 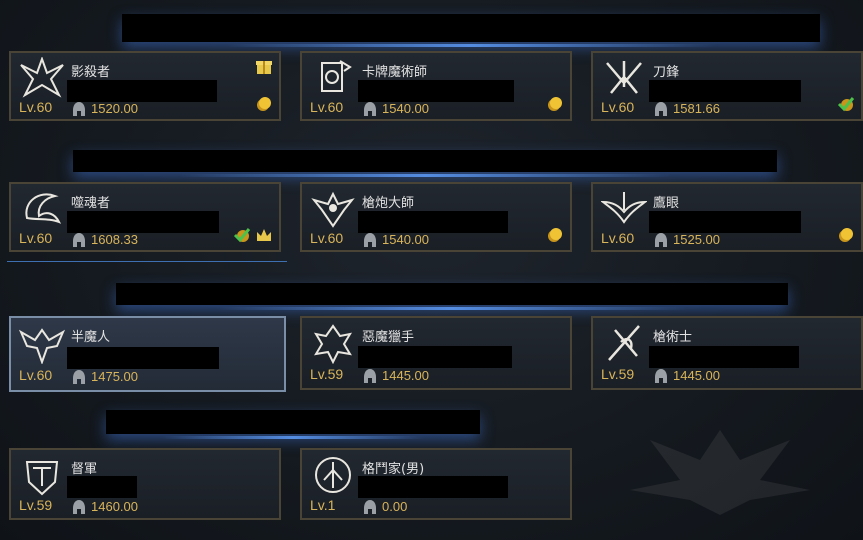 What do you see at coordinates (42, 346) in the screenshot?
I see `demonic-emblem-icon` at bounding box center [42, 346].